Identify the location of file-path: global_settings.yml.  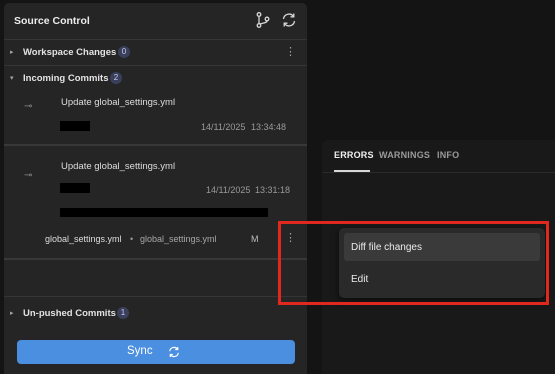
(178, 239).